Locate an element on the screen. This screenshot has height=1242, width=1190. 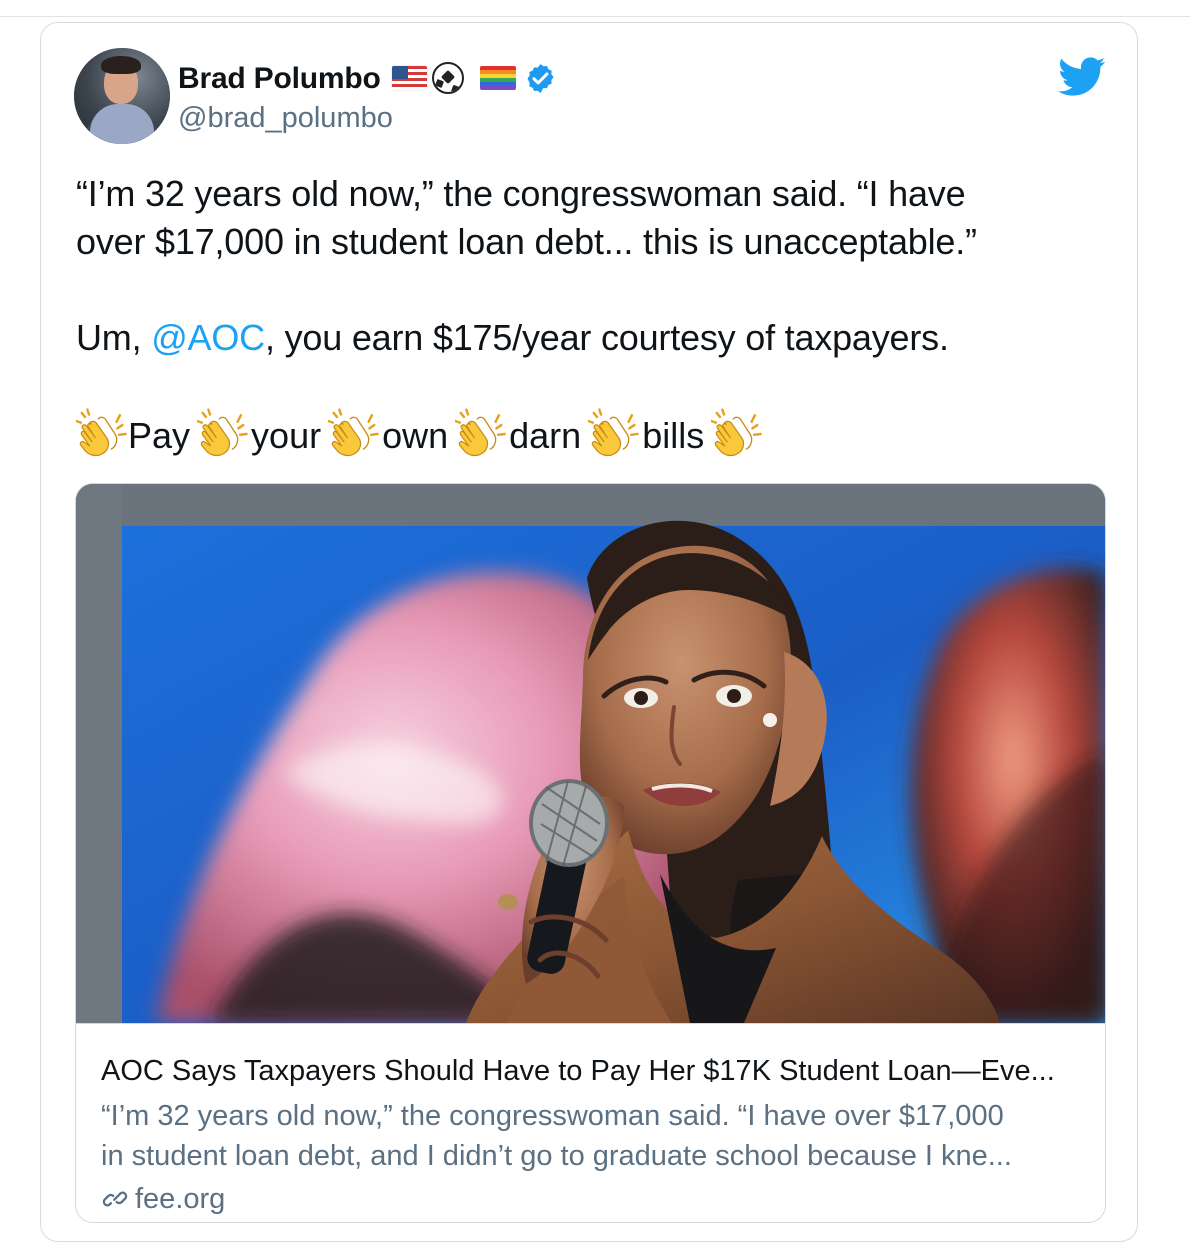
twitter-icon is located at coordinates (1082, 77).